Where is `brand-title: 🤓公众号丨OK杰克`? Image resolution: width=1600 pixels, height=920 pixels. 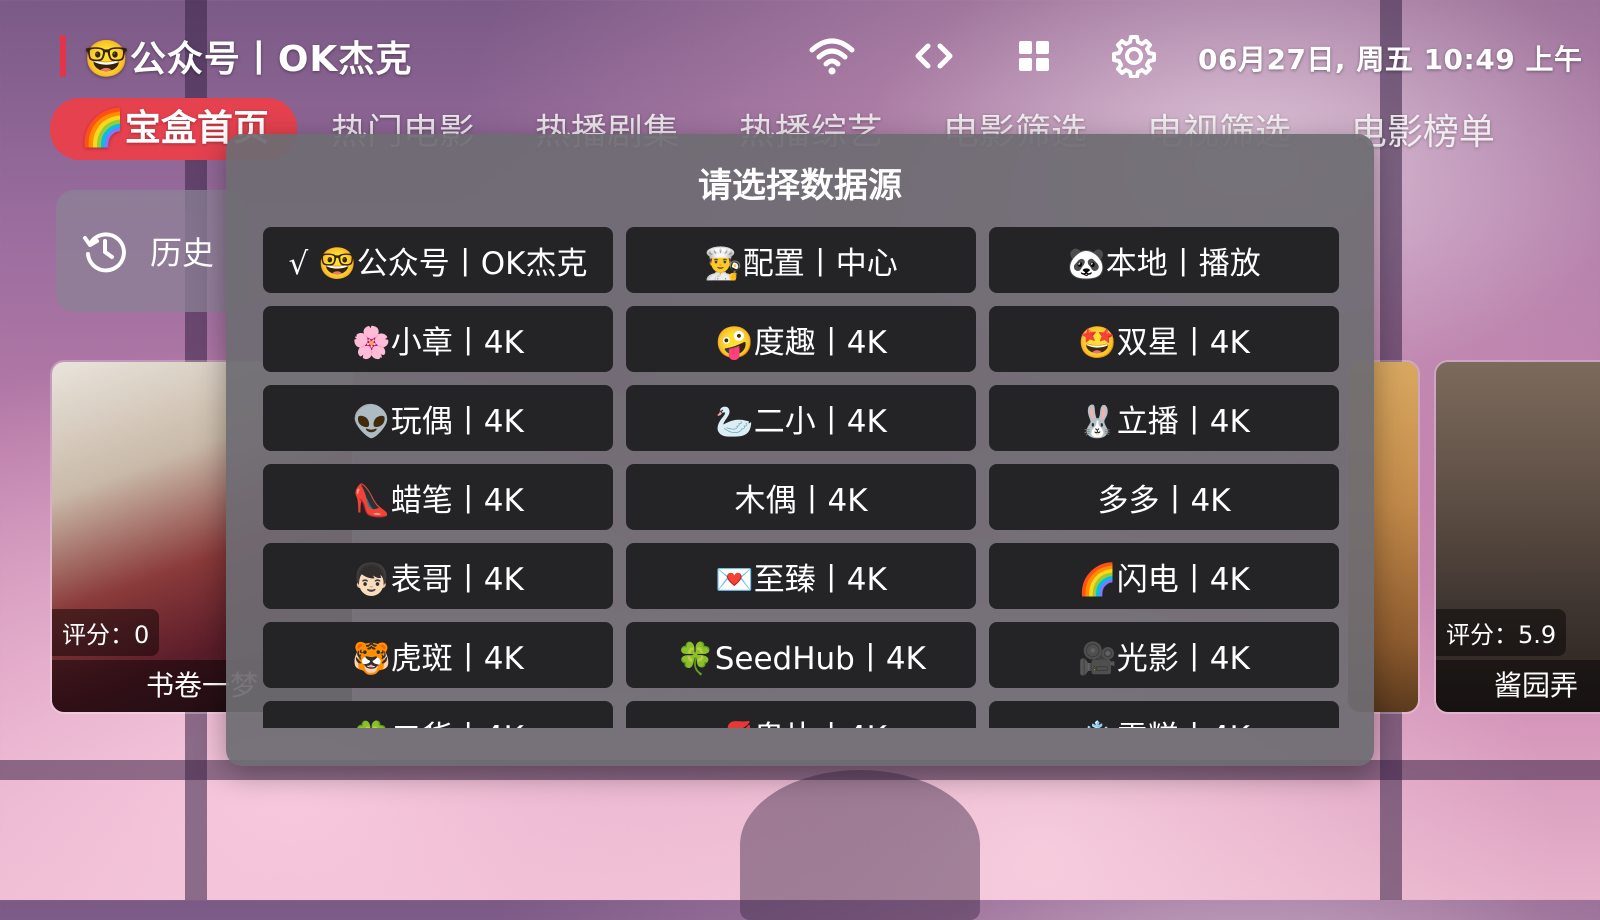
brand-title: 🤓公众号丨OK杰克 is located at coordinates (248, 59).